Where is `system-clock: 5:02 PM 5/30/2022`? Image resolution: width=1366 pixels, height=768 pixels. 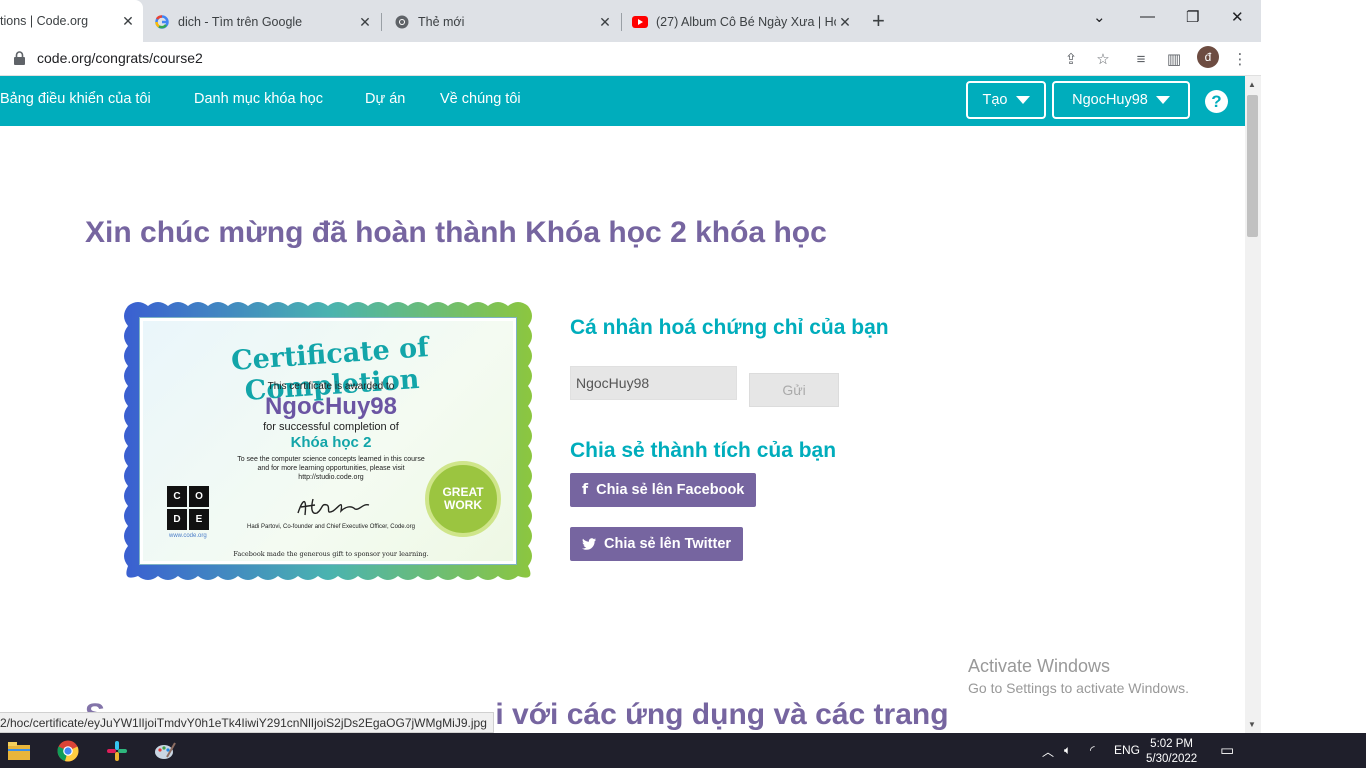
system-clock: 5:02 PM 5/30/2022 is located at coordinates (1171, 752).